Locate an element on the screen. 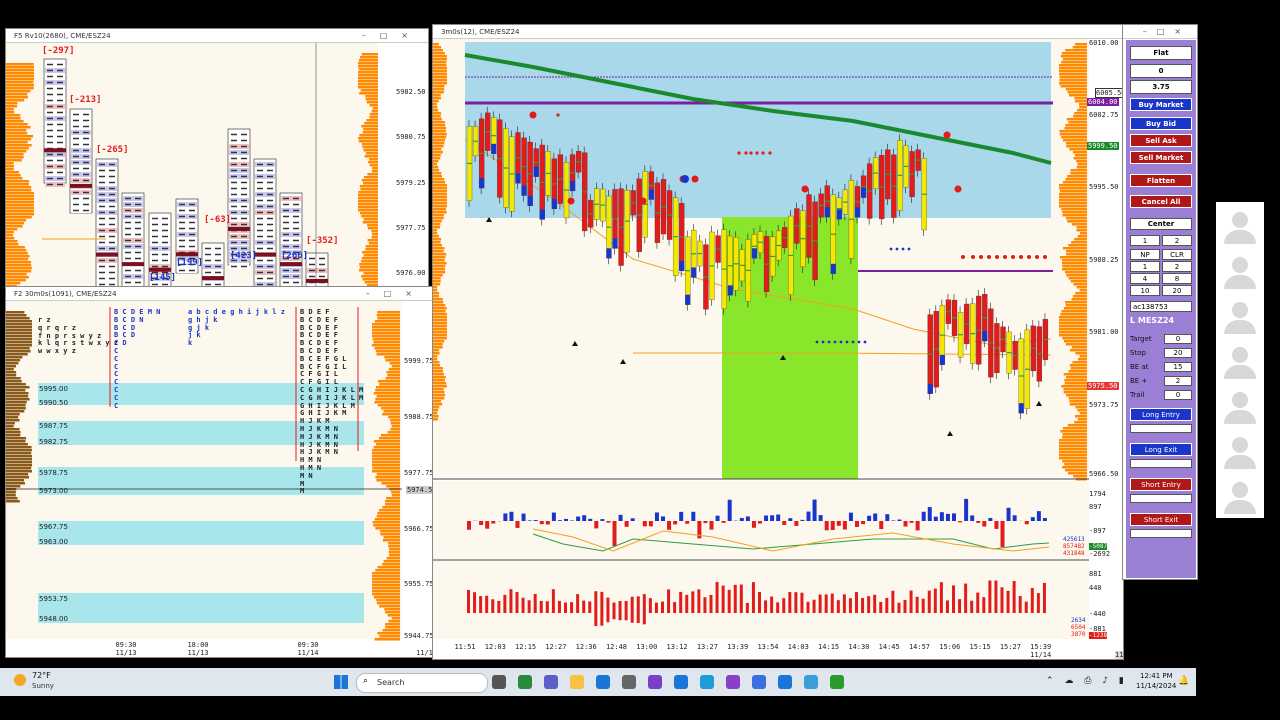  edge-icon is located at coordinates (707, 682).